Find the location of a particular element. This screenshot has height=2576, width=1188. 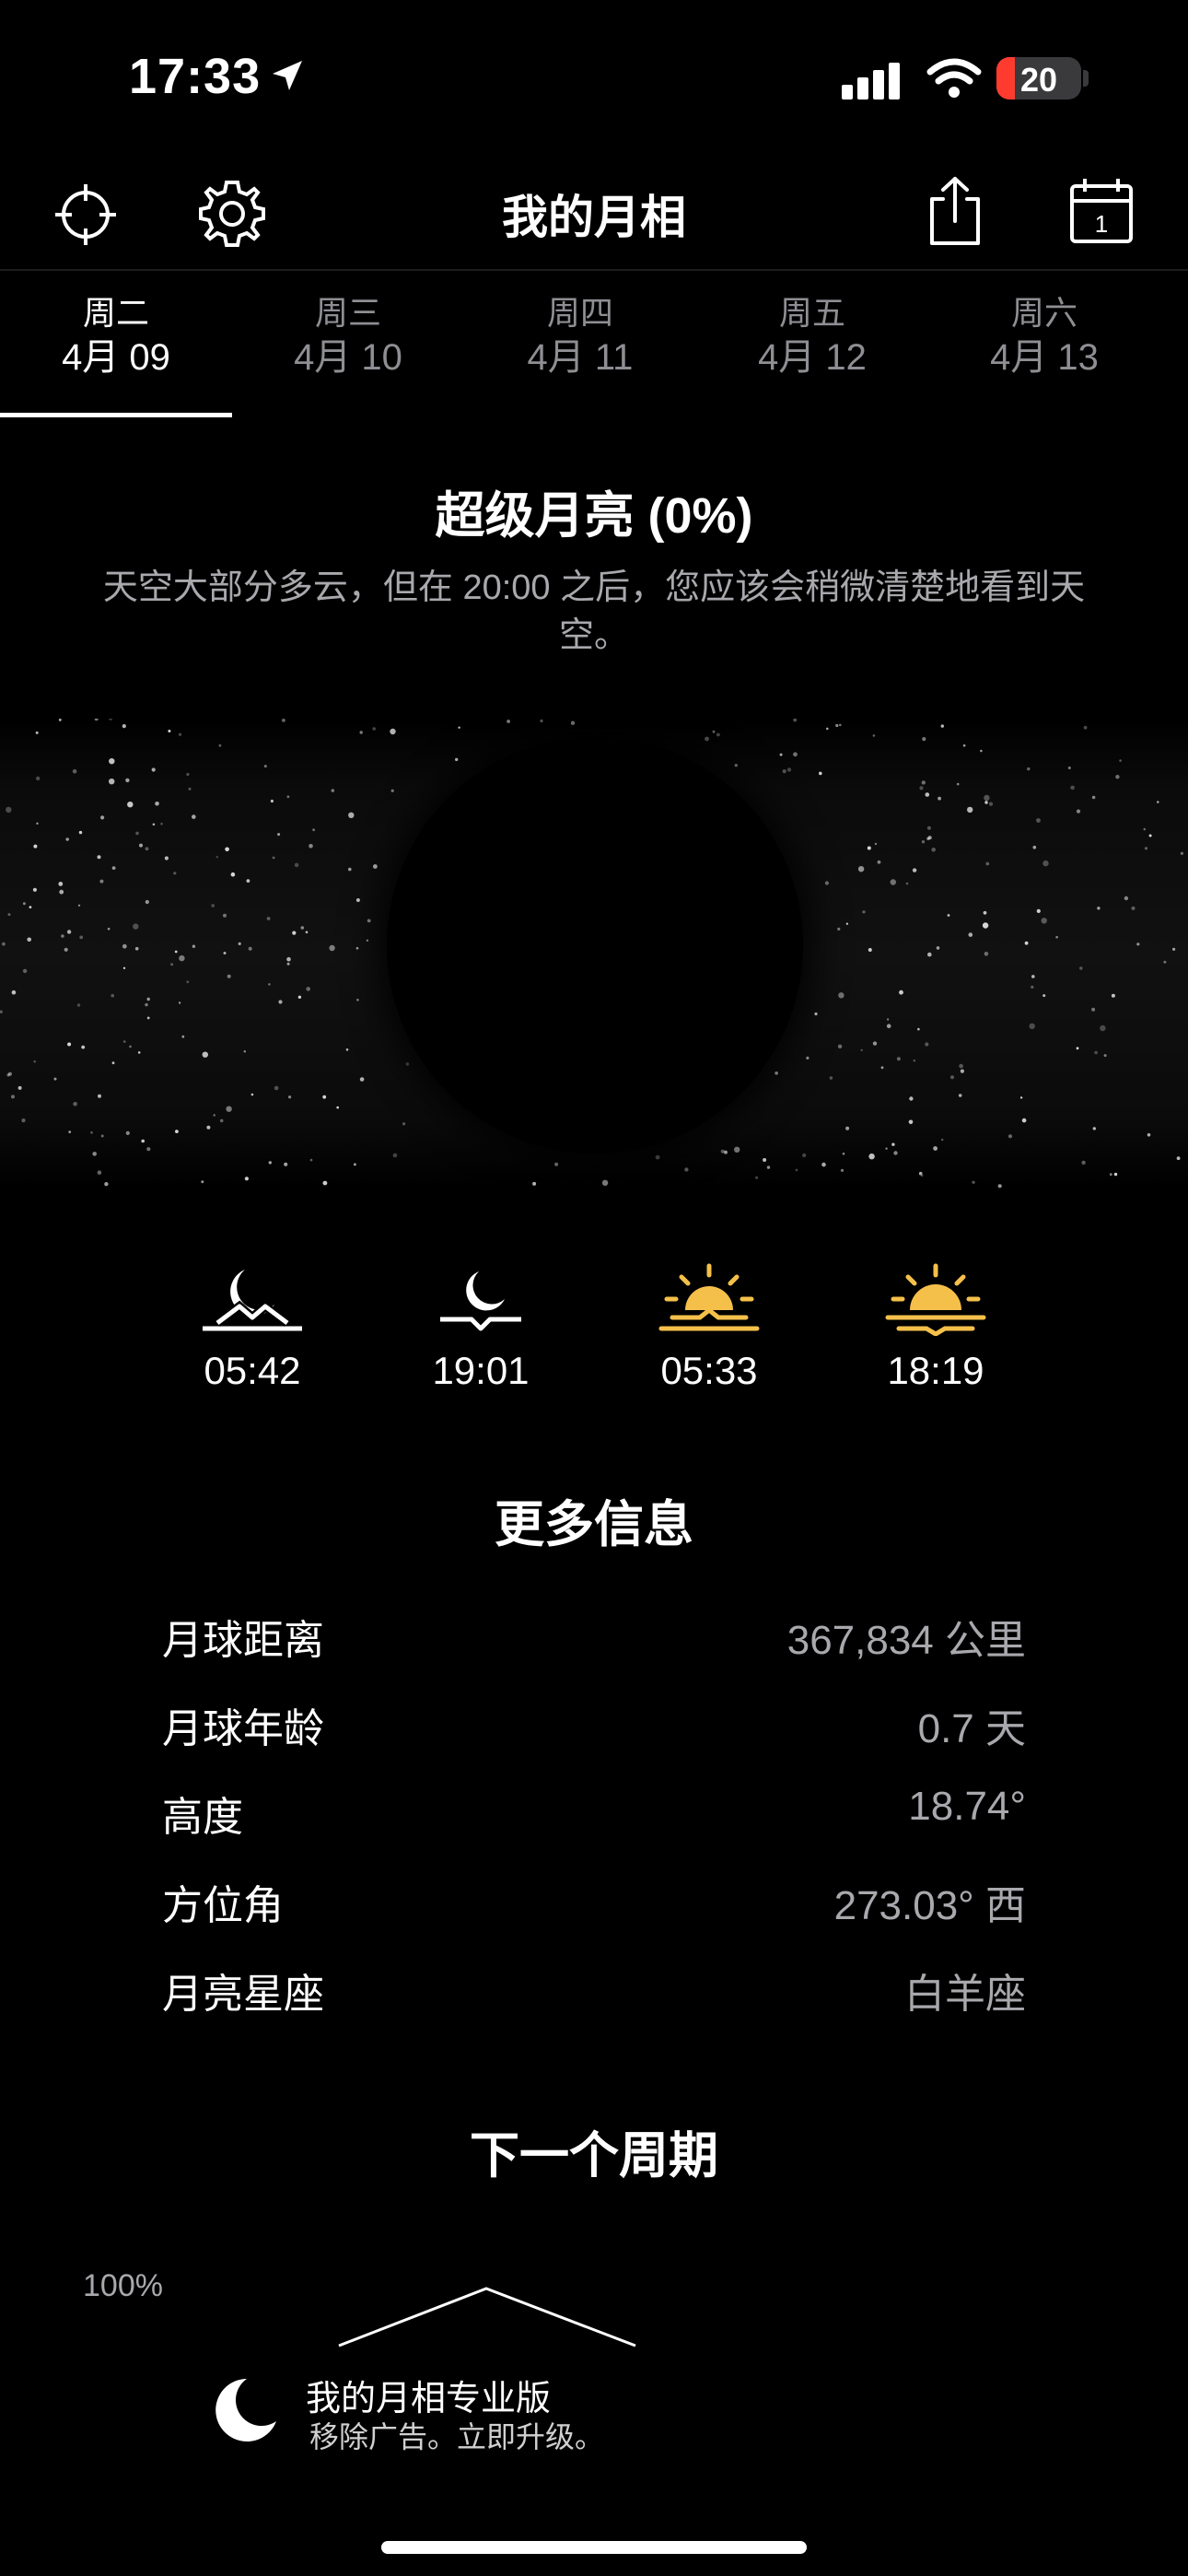

tab-date: 4月 13 is located at coordinates (1044, 357).